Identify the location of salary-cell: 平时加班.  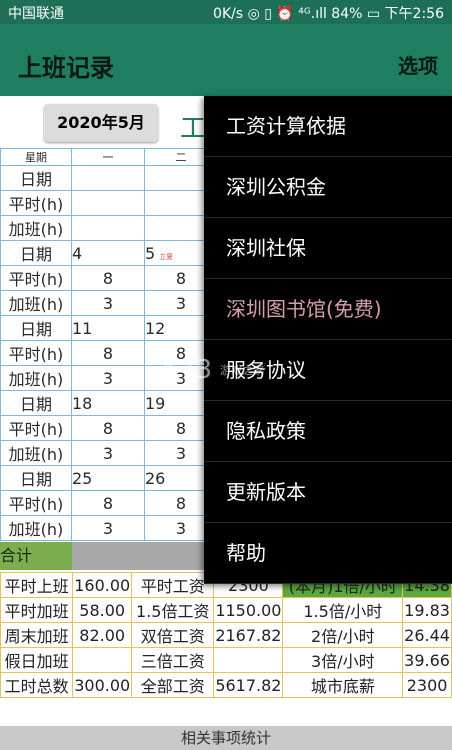
(37, 610).